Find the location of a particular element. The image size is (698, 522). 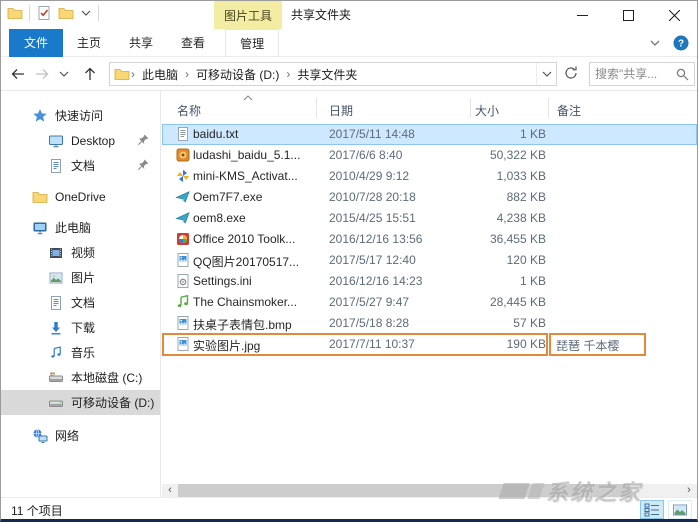

app-icon is located at coordinates (15, 13).